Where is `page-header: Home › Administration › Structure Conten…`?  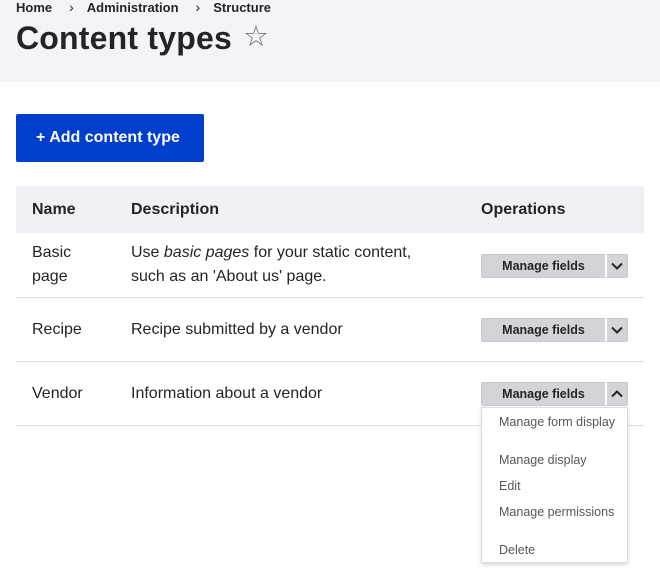
page-header: Home › Administration › Structure Conten… is located at coordinates (330, 41).